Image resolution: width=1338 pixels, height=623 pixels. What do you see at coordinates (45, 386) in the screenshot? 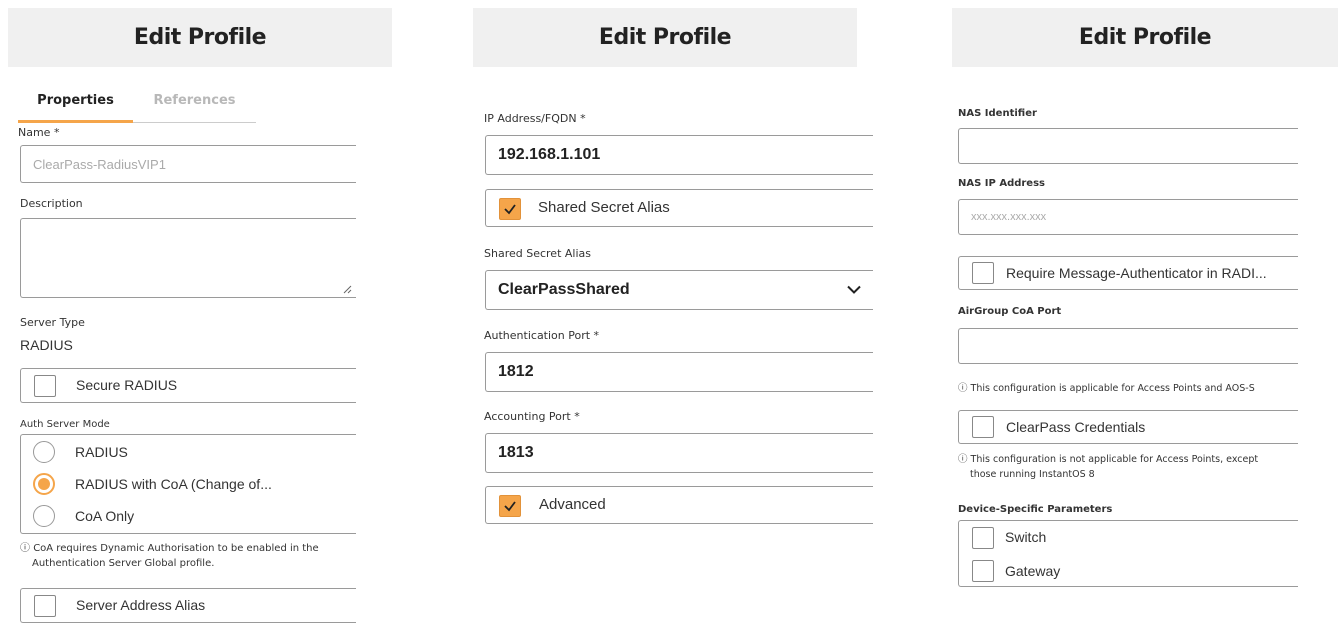
I see `secure-radius-checkbox` at bounding box center [45, 386].